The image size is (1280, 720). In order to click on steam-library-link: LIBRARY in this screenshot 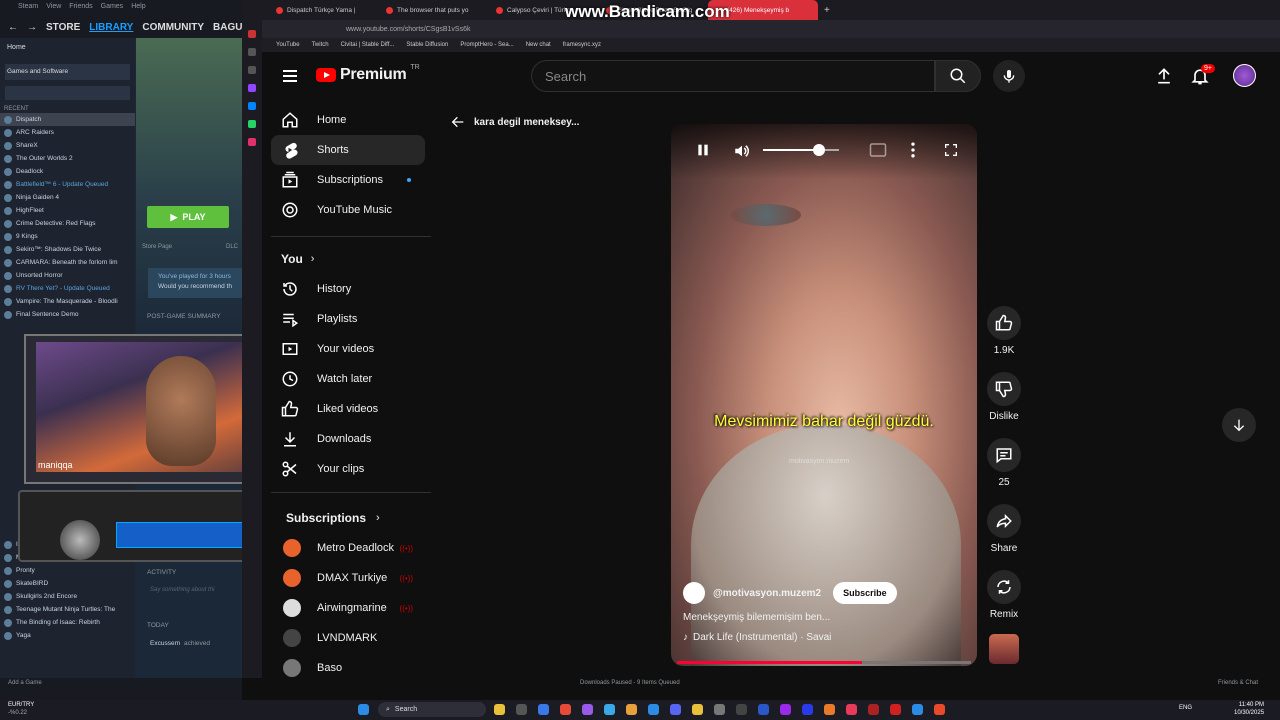, I will do `click(111, 27)`.